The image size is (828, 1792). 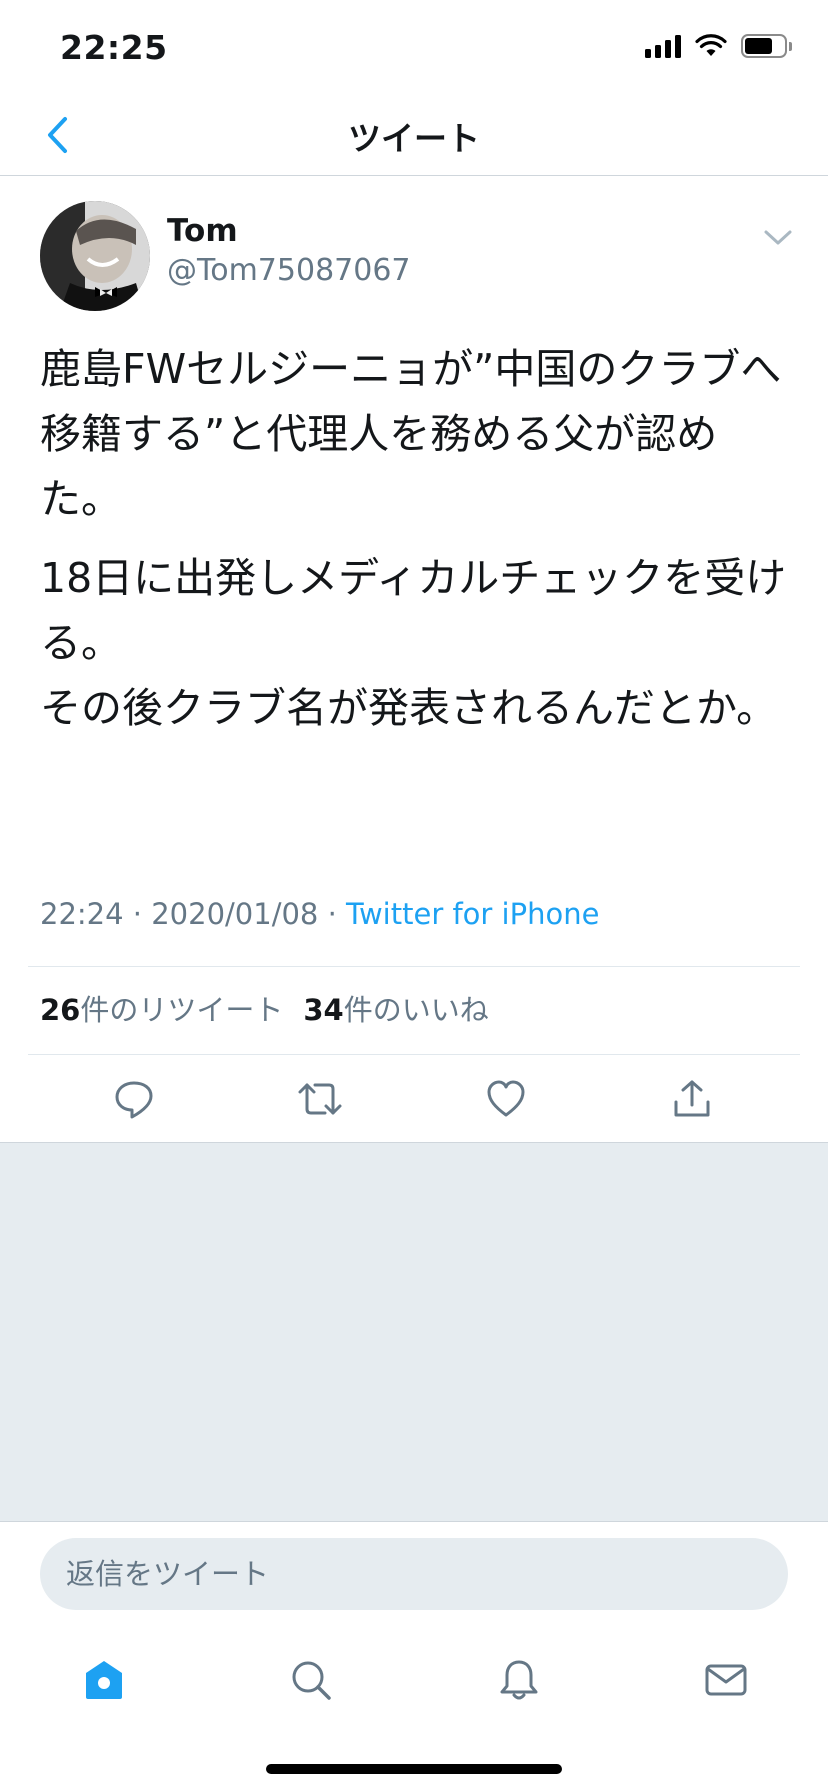 What do you see at coordinates (414, 50) in the screenshot?
I see `status-bar: 22:25` at bounding box center [414, 50].